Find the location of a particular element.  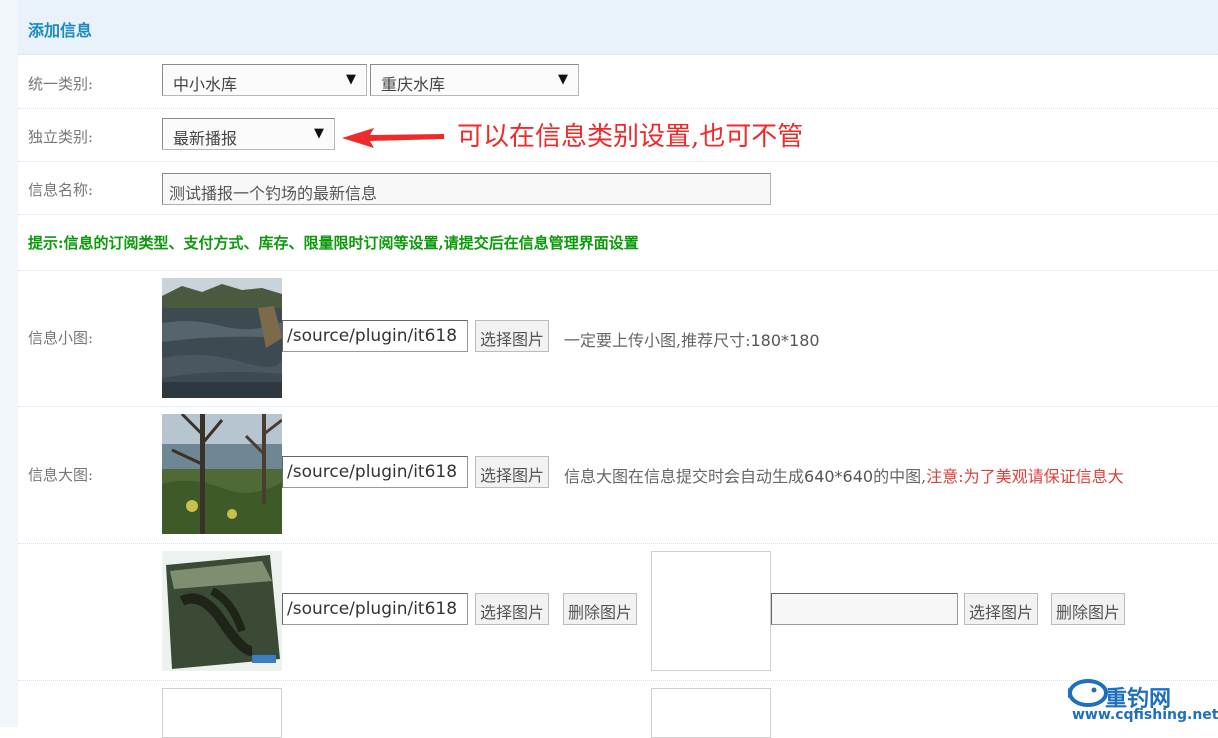

large-image-path-input: /source/plugin/it618 is located at coordinates (375, 472).